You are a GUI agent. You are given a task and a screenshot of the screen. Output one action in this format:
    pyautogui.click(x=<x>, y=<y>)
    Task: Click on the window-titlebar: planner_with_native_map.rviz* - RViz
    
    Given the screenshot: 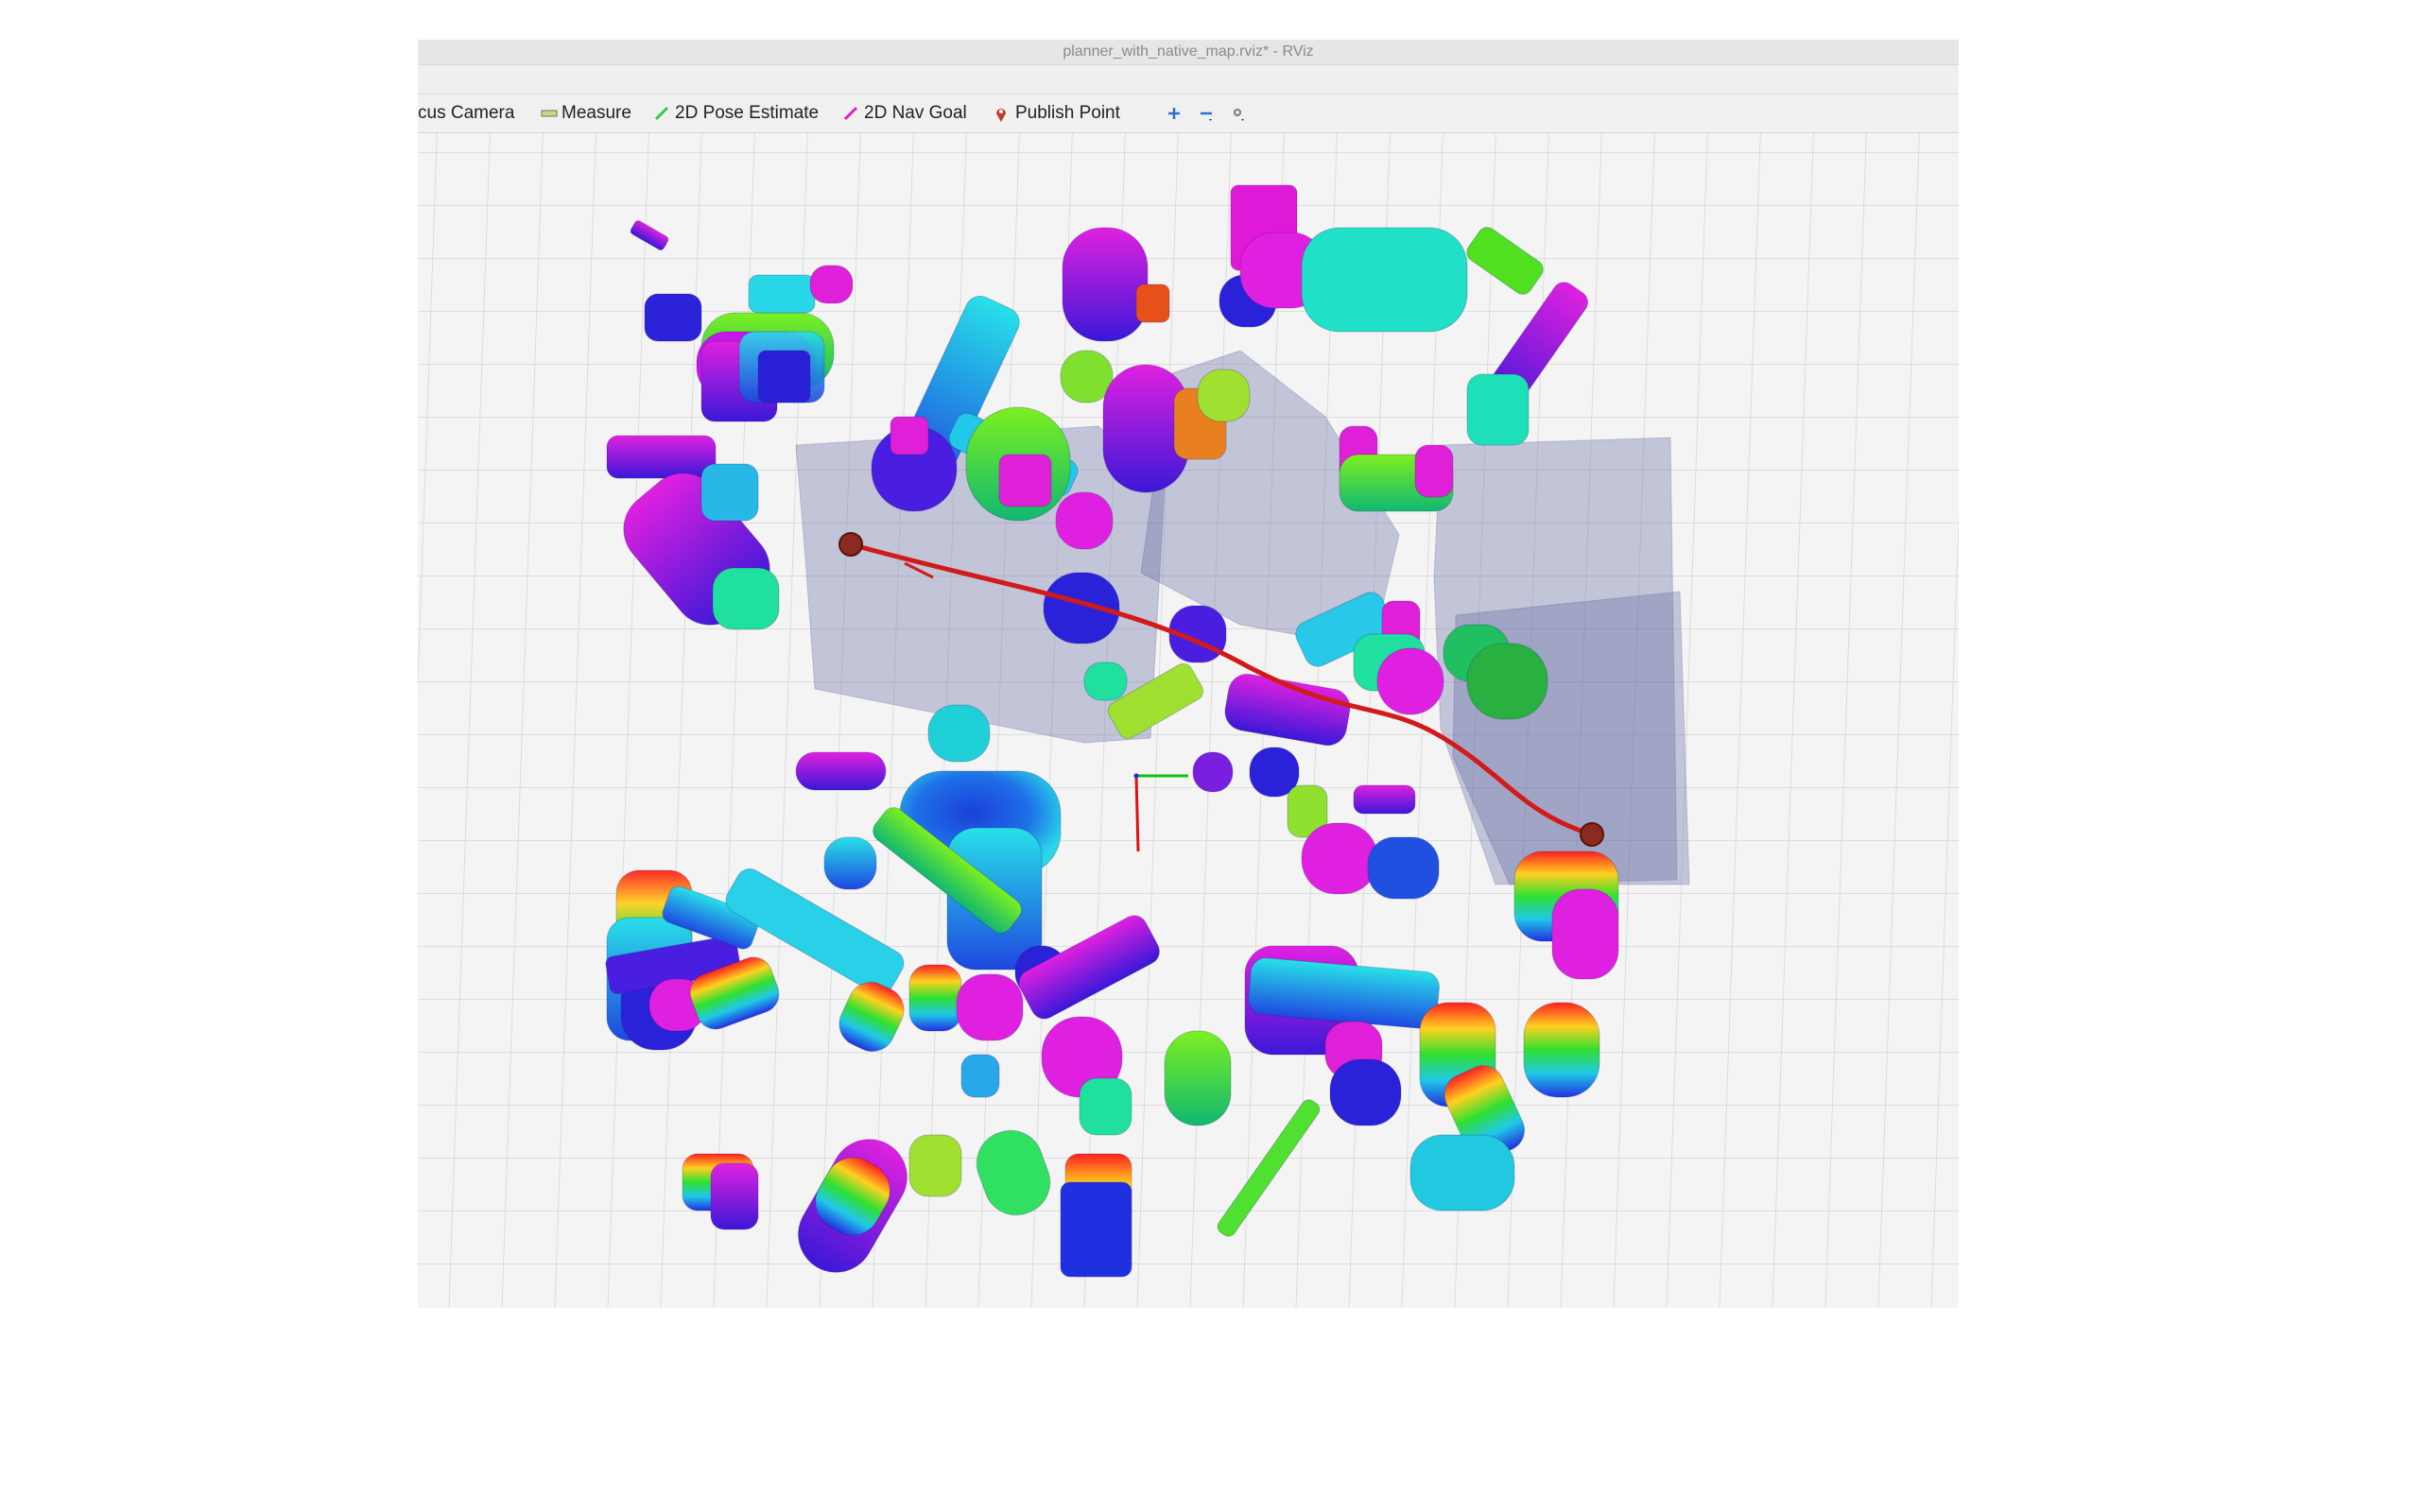 What is the action you would take?
    pyautogui.click(x=1188, y=52)
    